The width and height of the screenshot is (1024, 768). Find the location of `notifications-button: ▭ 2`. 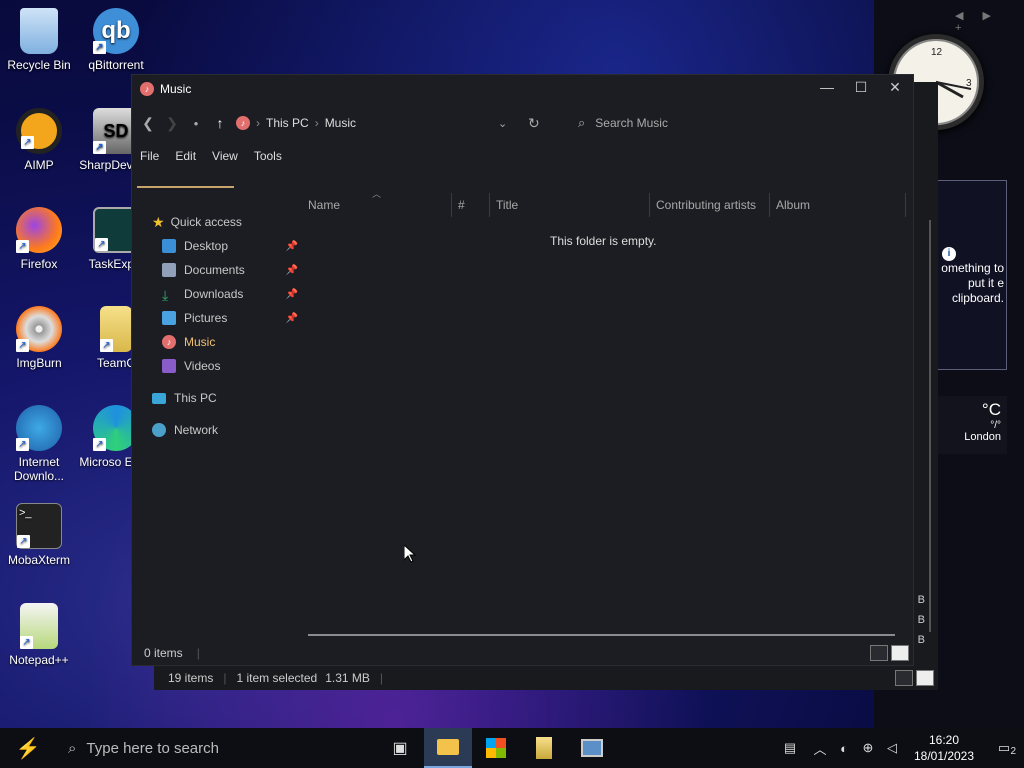

notifications-button: ▭ 2 is located at coordinates (1004, 748).